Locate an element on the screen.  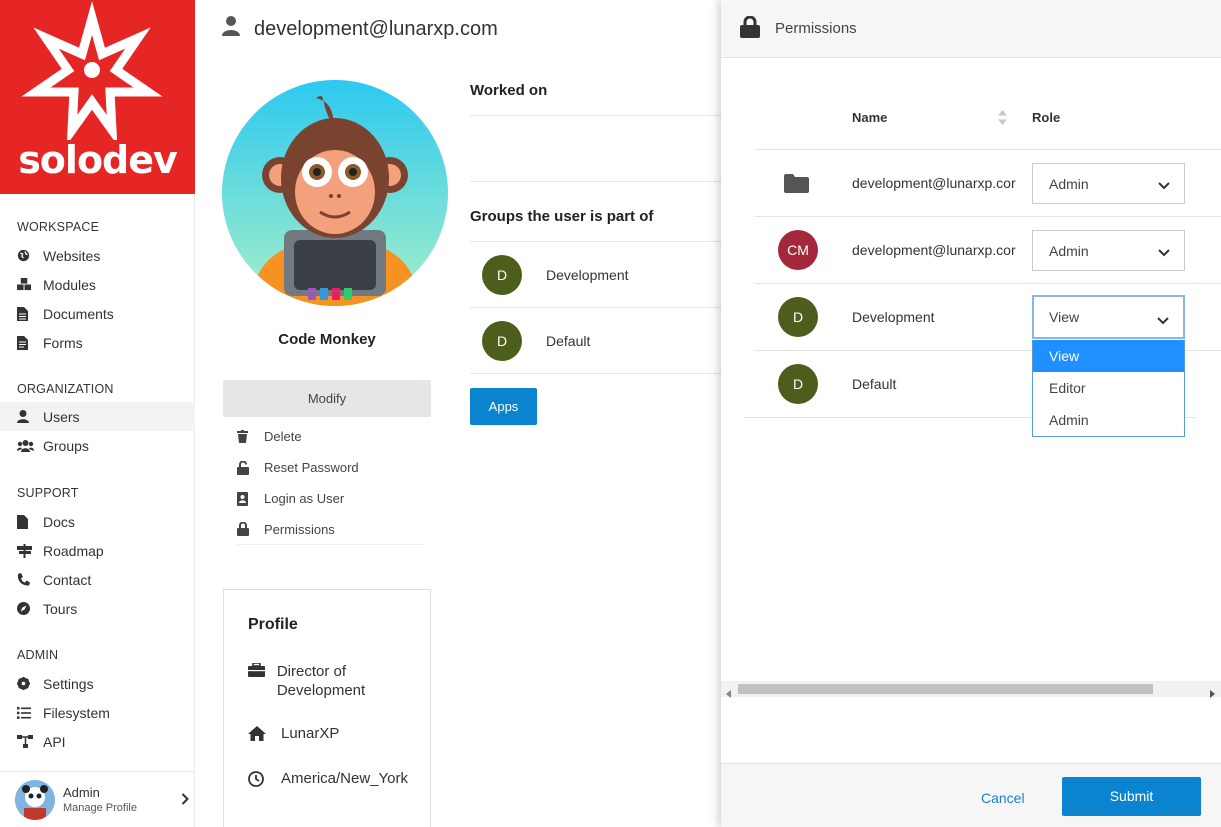
folder-icon is located at coordinates (796, 185).